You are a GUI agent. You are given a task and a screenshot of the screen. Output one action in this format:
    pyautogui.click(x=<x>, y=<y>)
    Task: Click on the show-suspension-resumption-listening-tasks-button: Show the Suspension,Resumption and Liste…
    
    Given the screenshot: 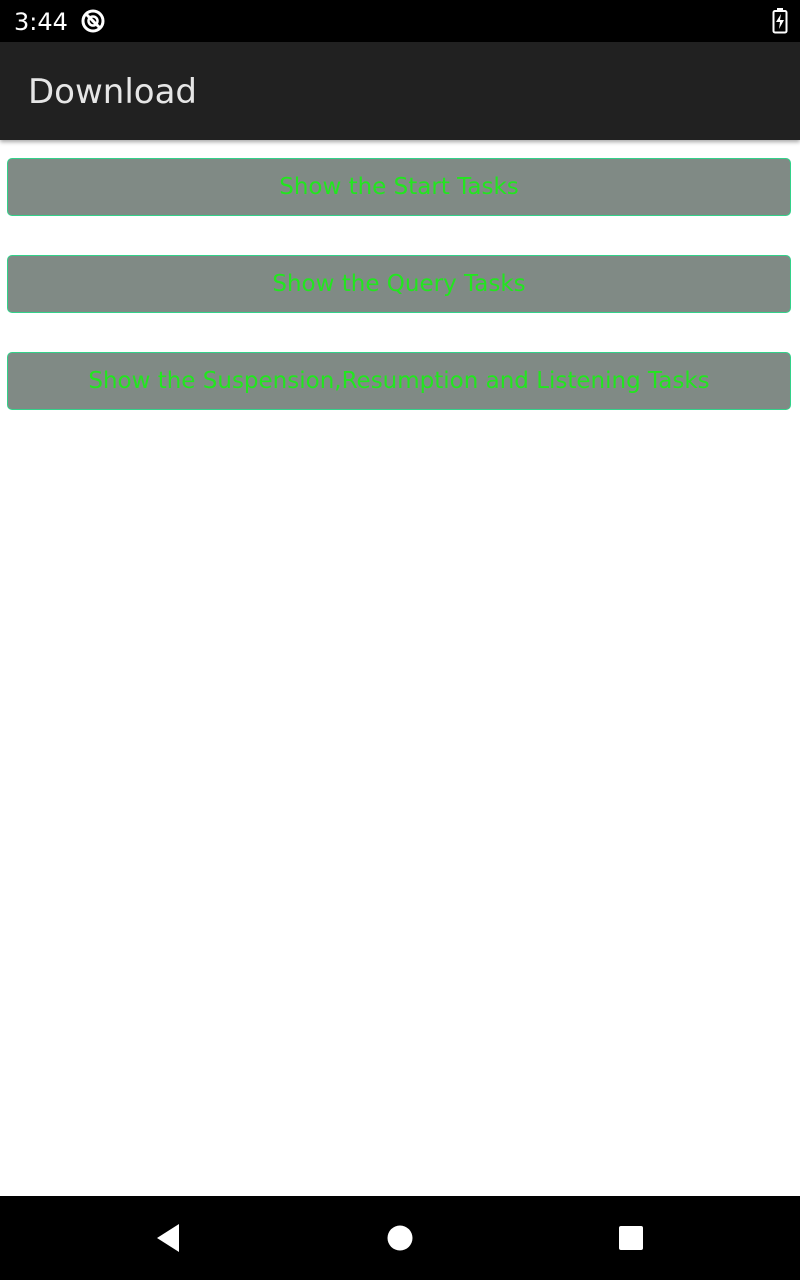 What is the action you would take?
    pyautogui.click(x=399, y=381)
    